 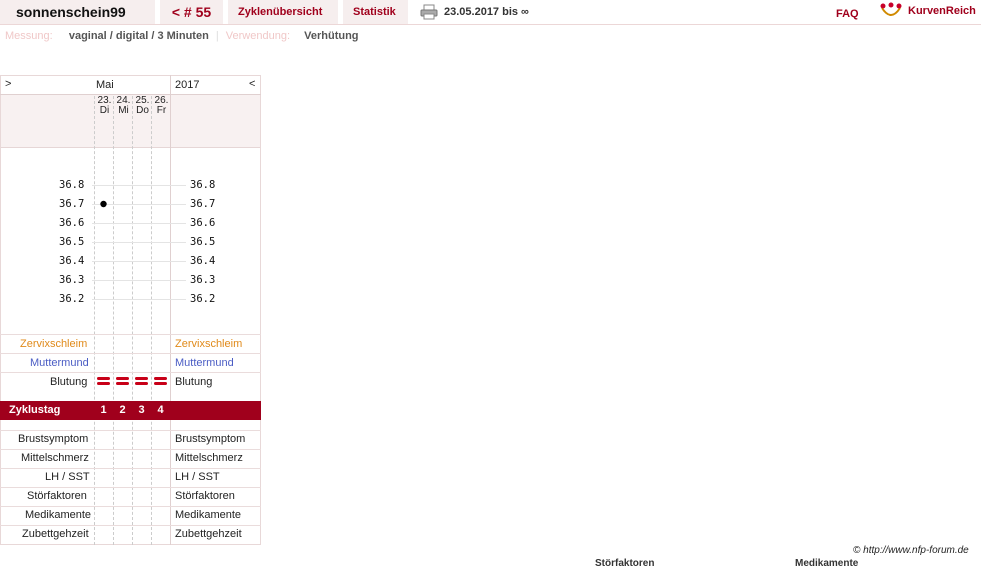 What do you see at coordinates (130, 85) in the screenshot?
I see `month-header-row` at bounding box center [130, 85].